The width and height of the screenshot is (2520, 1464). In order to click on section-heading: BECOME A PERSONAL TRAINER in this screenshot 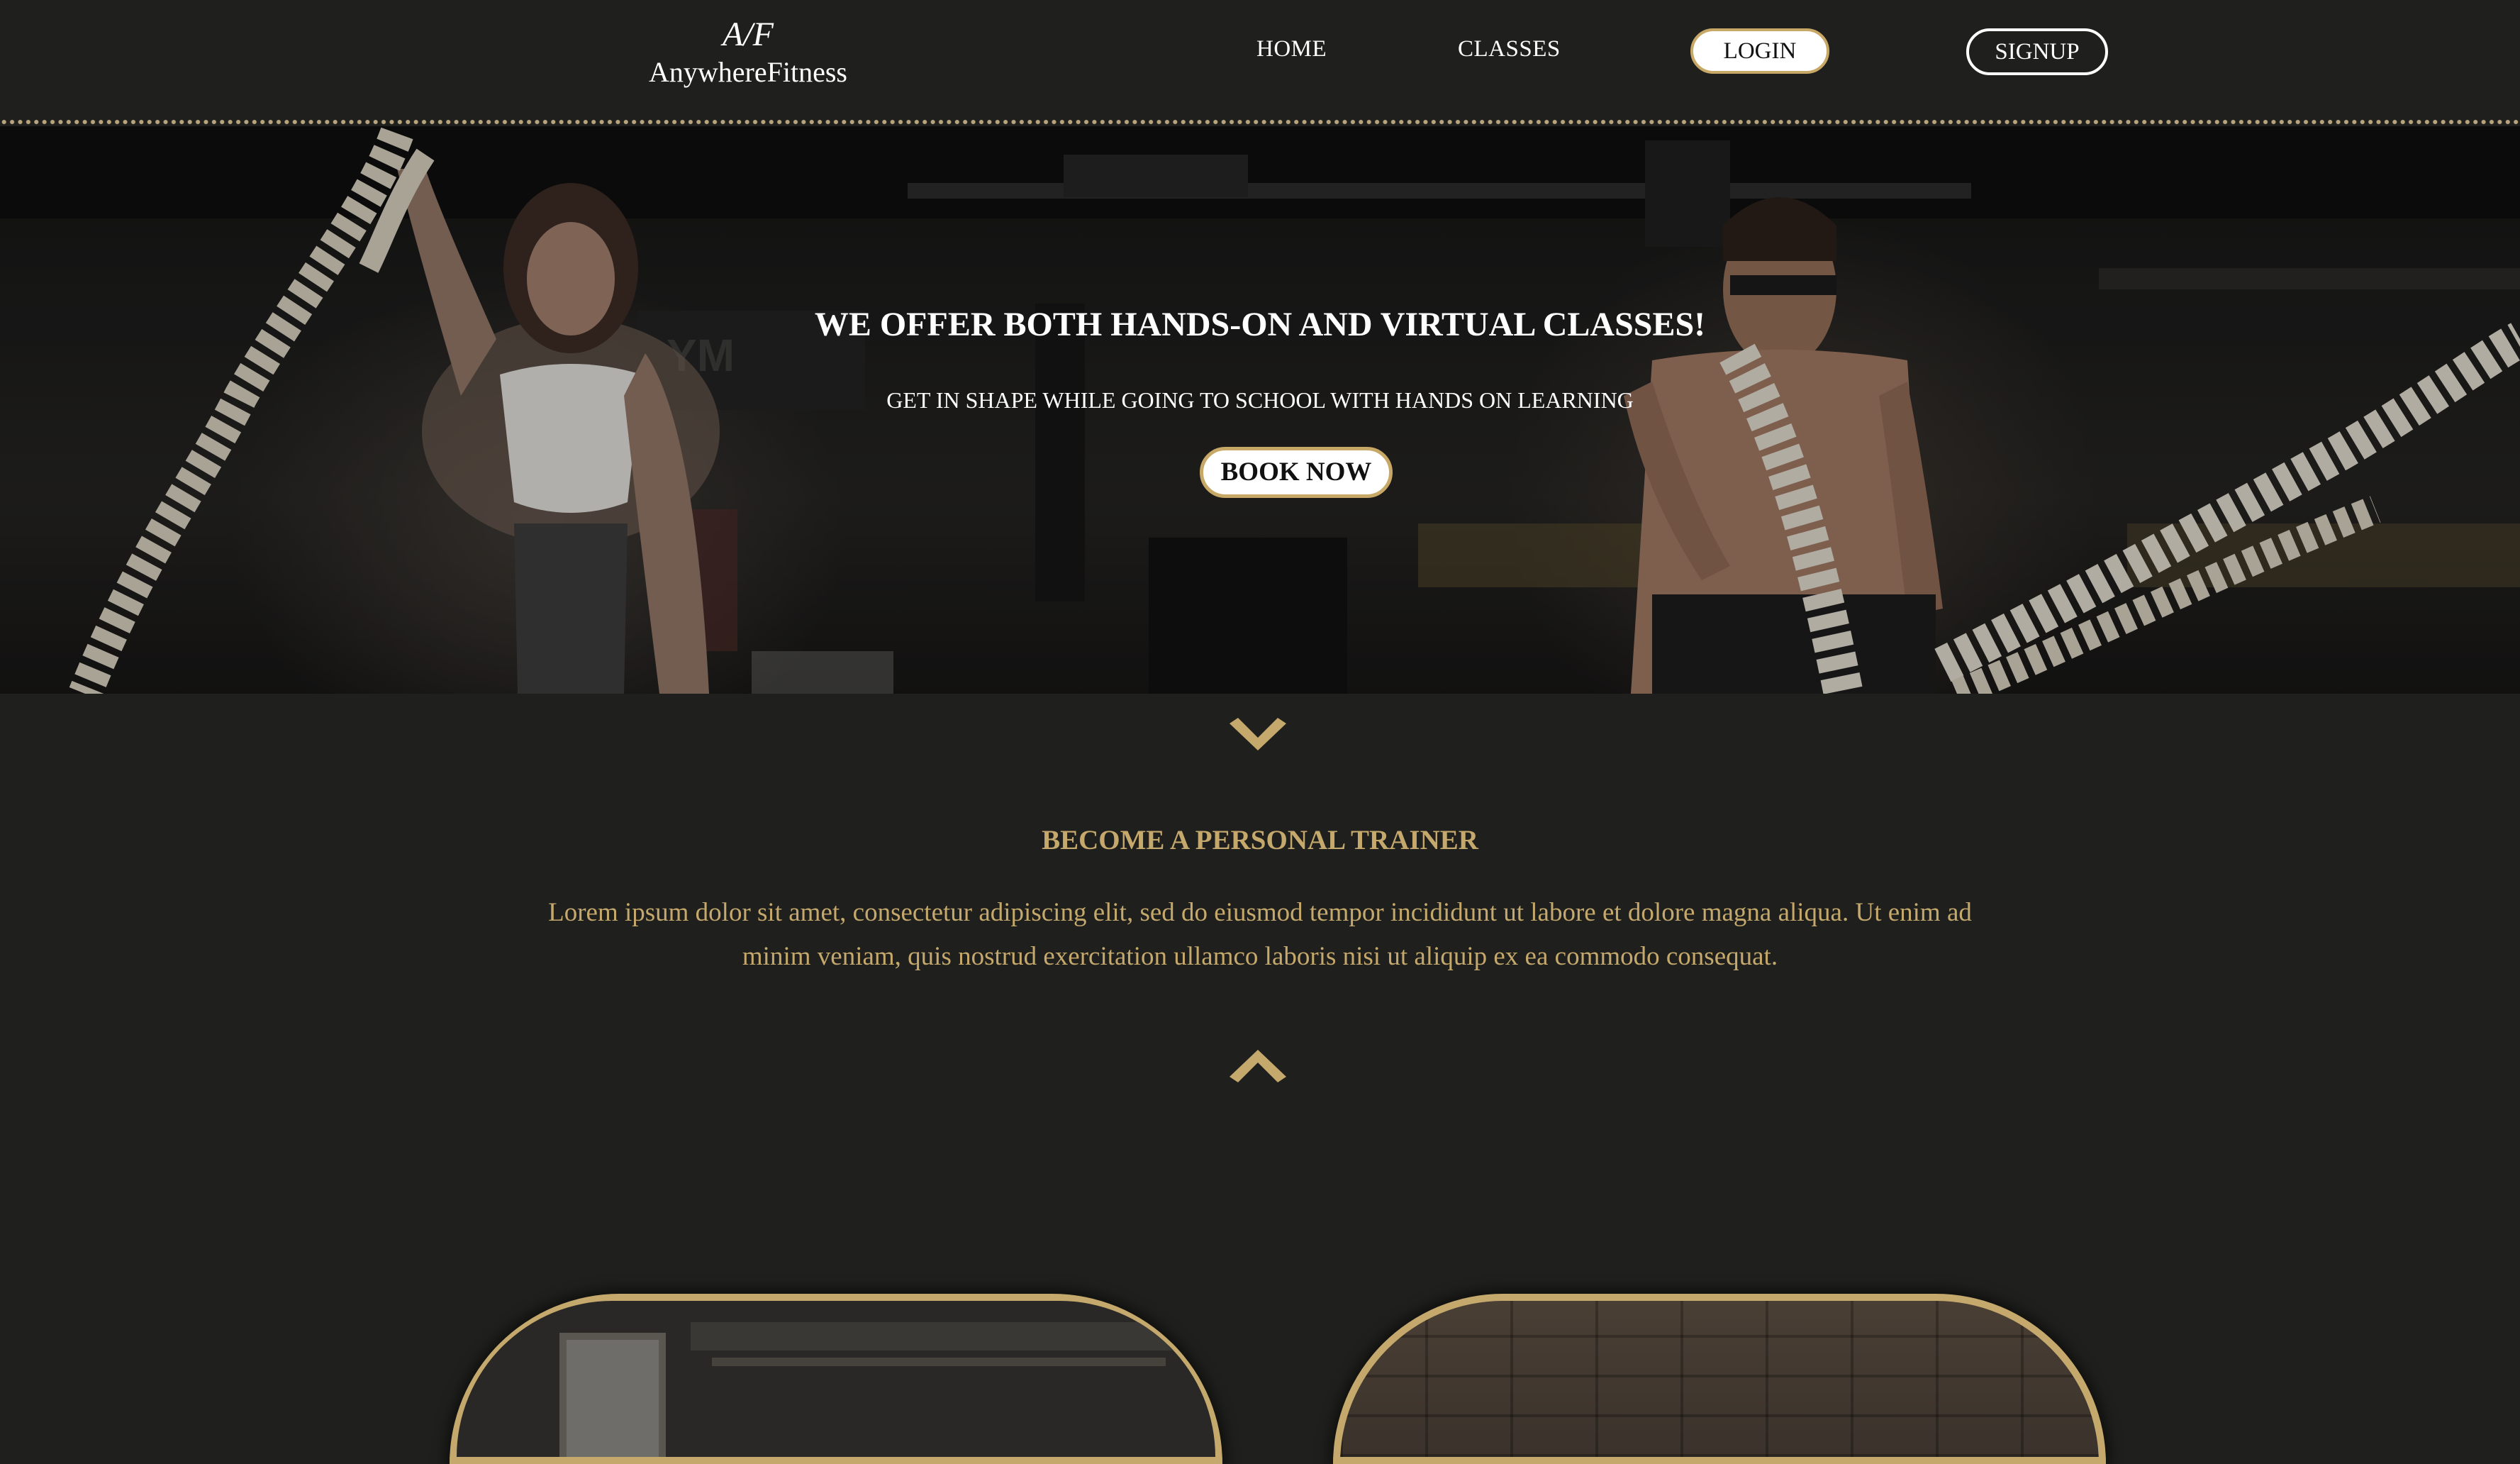, I will do `click(1260, 840)`.